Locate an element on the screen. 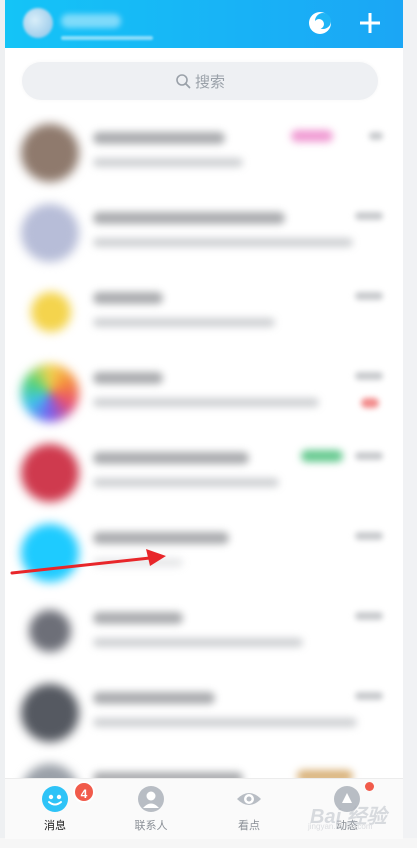 Image resolution: width=417 pixels, height=848 pixels. search-icon is located at coordinates (183, 81).